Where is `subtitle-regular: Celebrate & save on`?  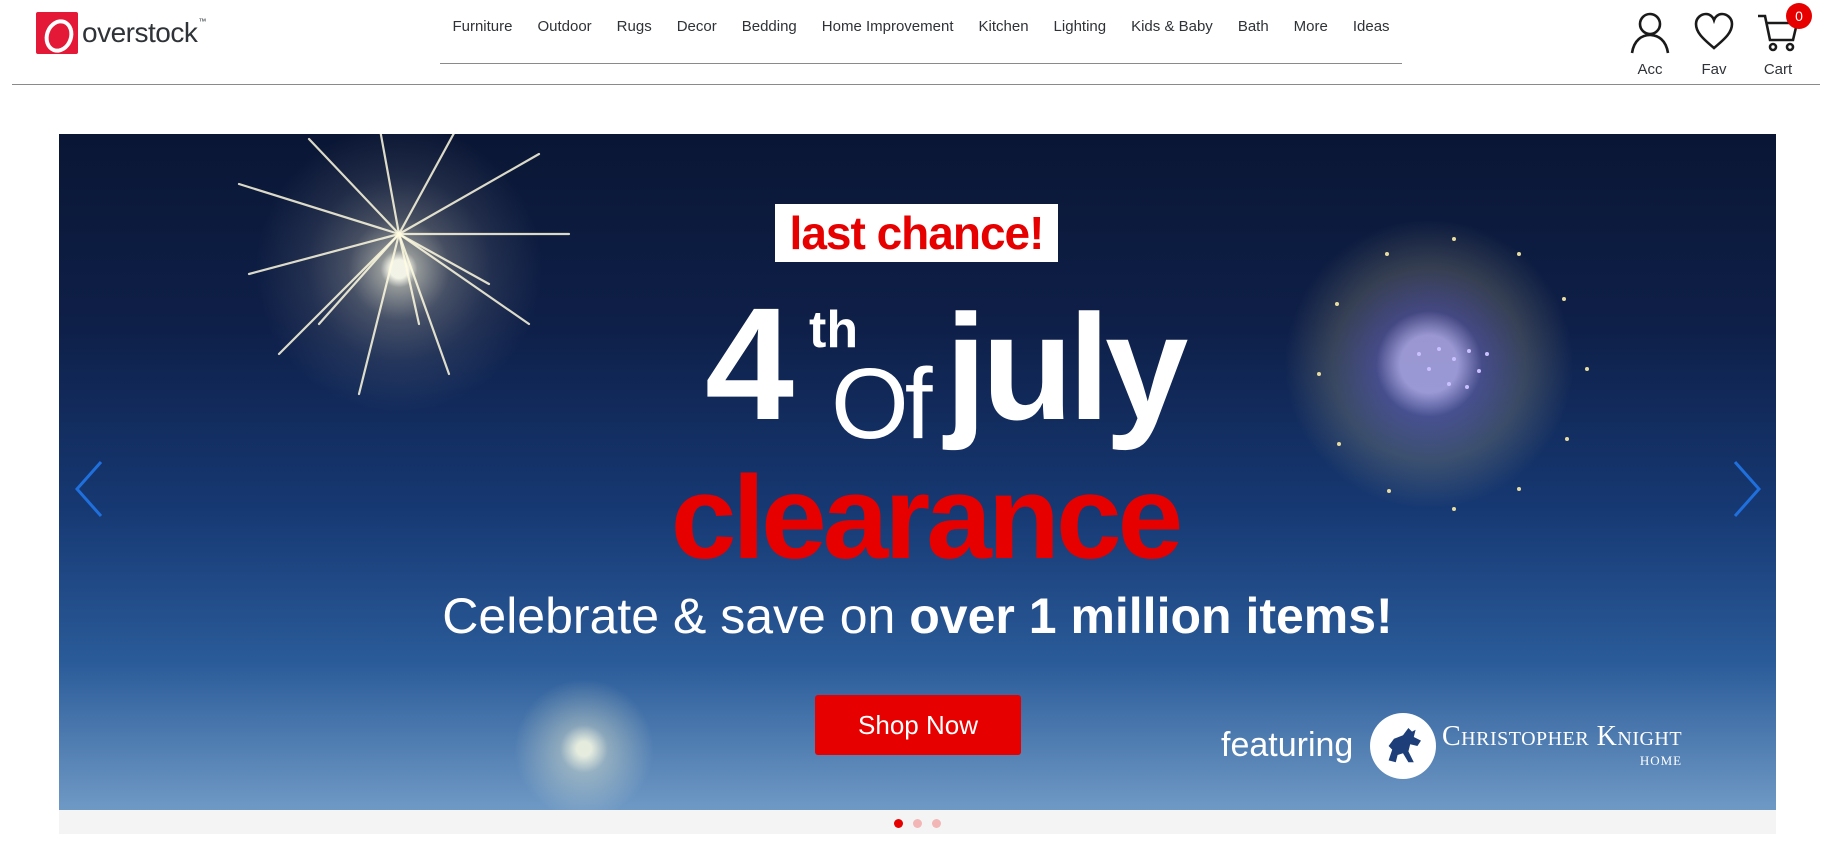
subtitle-regular: Celebrate & save on is located at coordinates (676, 616).